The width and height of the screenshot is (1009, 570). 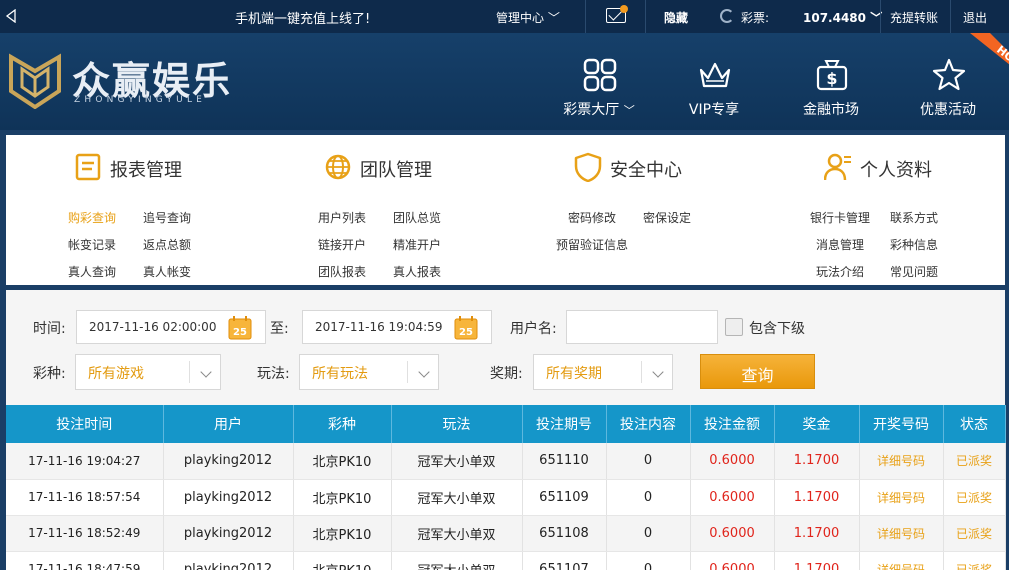 I want to click on back-arrow-icon, so click(x=11, y=16).